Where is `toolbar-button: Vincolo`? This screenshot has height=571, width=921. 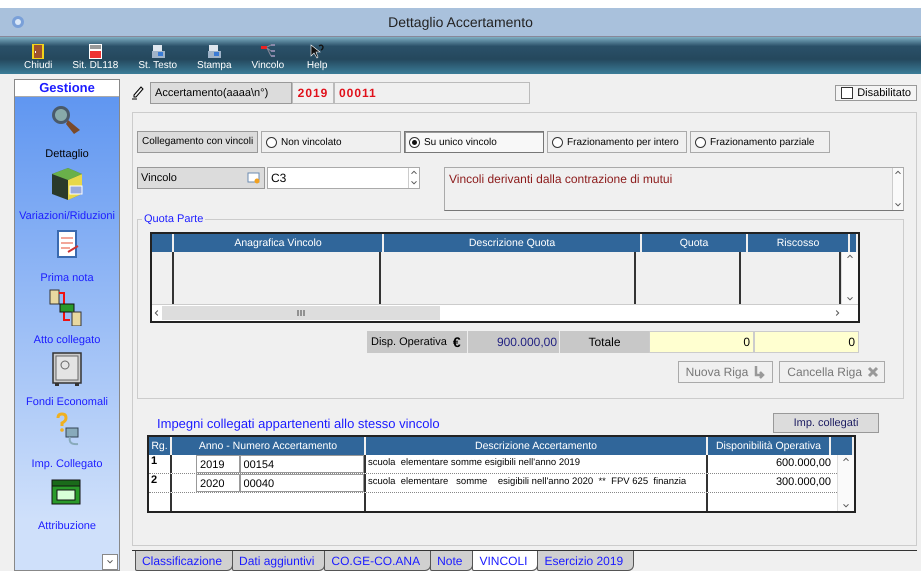 toolbar-button: Vincolo is located at coordinates (268, 58).